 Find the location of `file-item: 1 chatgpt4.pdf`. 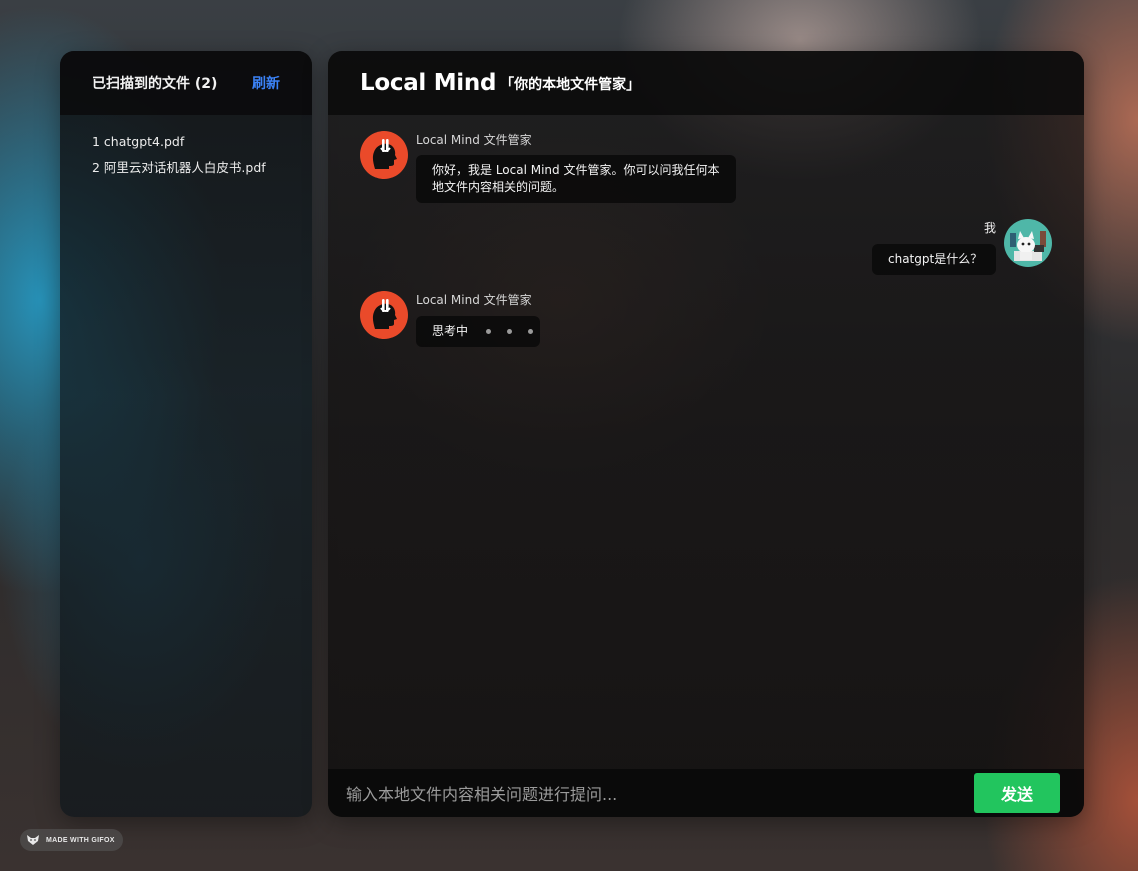

file-item: 1 chatgpt4.pdf is located at coordinates (186, 142).